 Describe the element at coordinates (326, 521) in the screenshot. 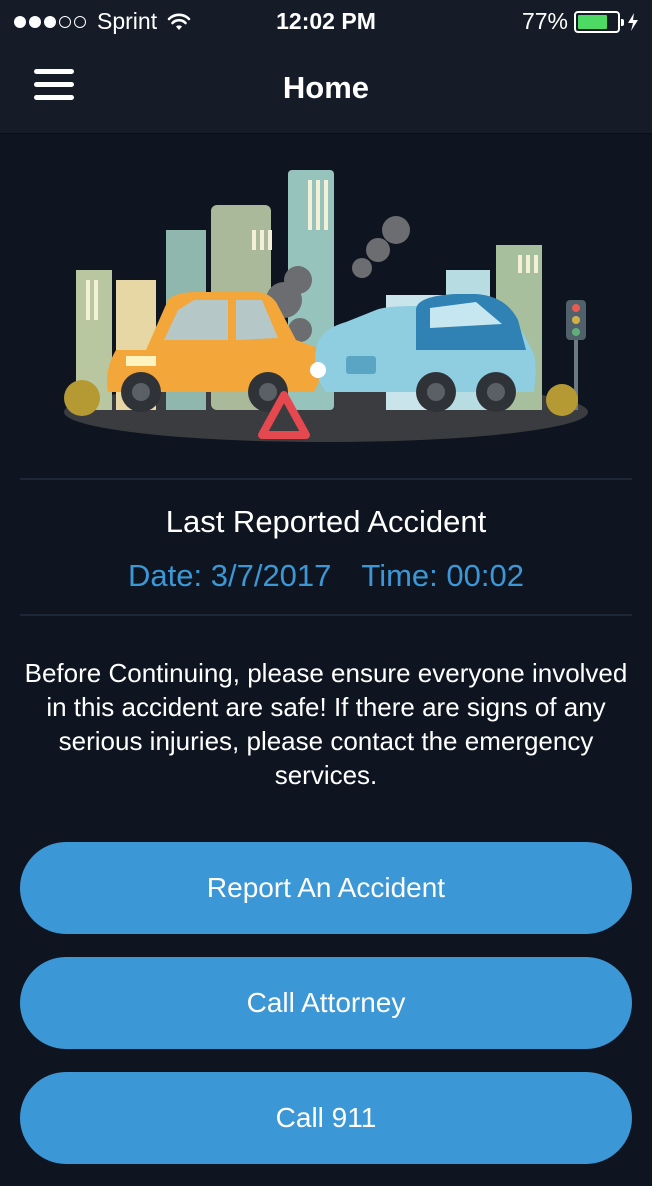

I see `last-accident-title: Last Reported Accident` at that location.